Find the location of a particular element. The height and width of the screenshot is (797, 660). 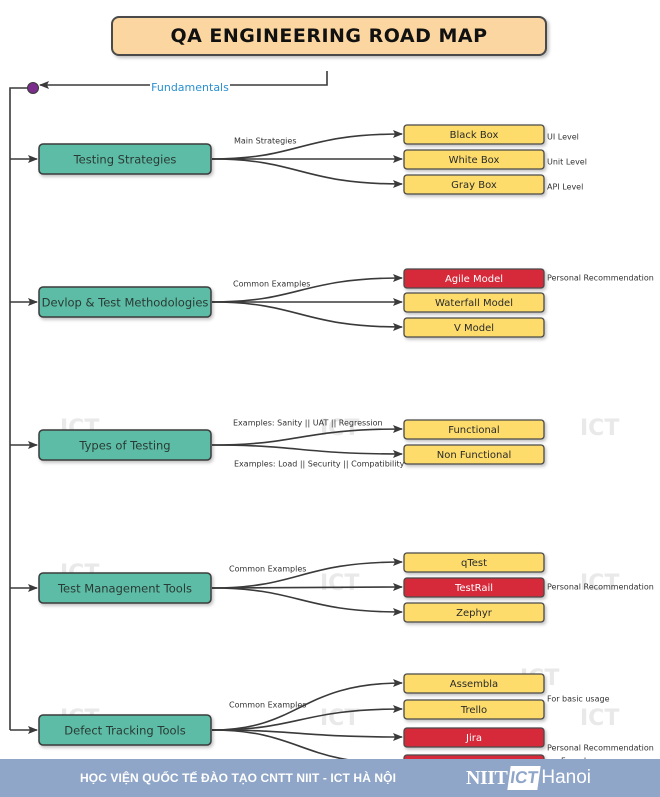

item-label: TestRail is located at coordinates (473, 588).